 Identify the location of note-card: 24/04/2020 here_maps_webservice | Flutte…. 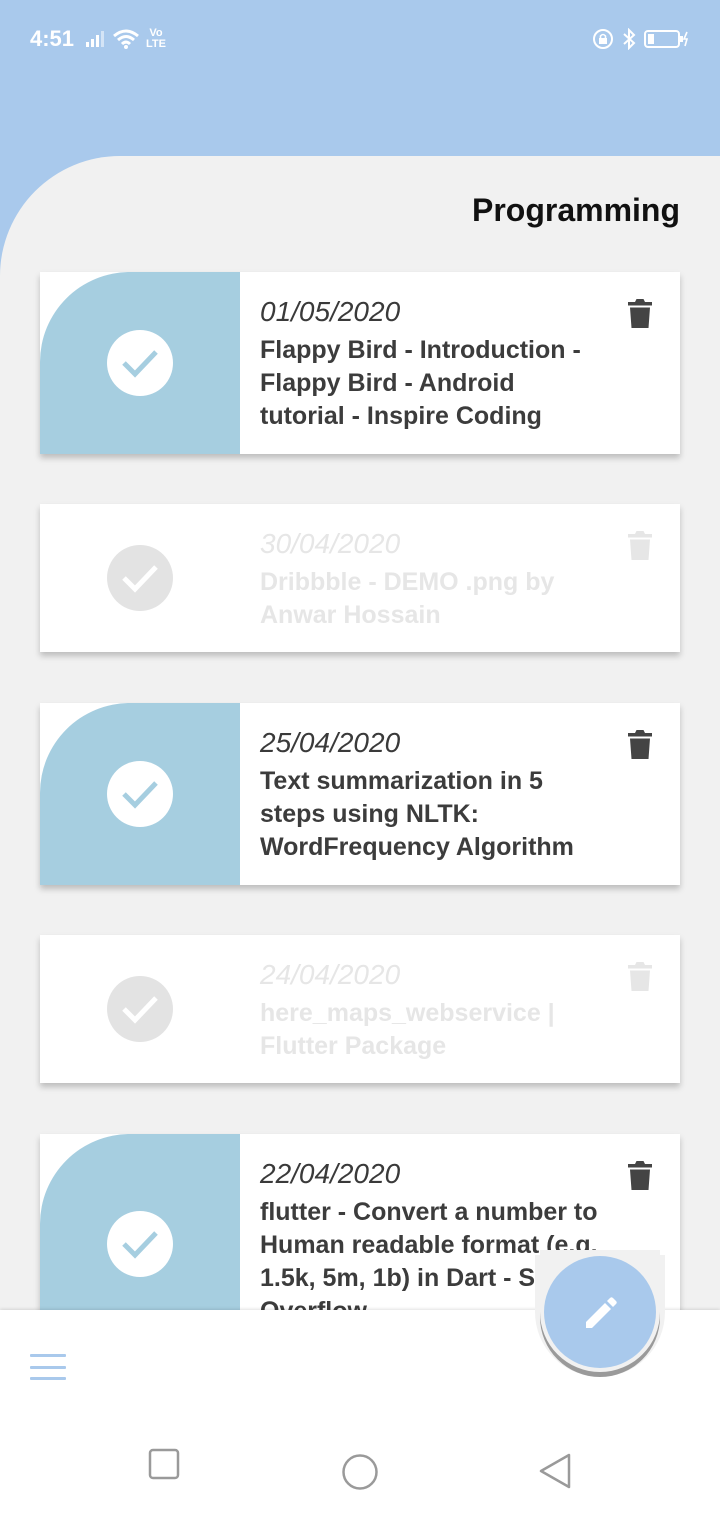
(360, 1009).